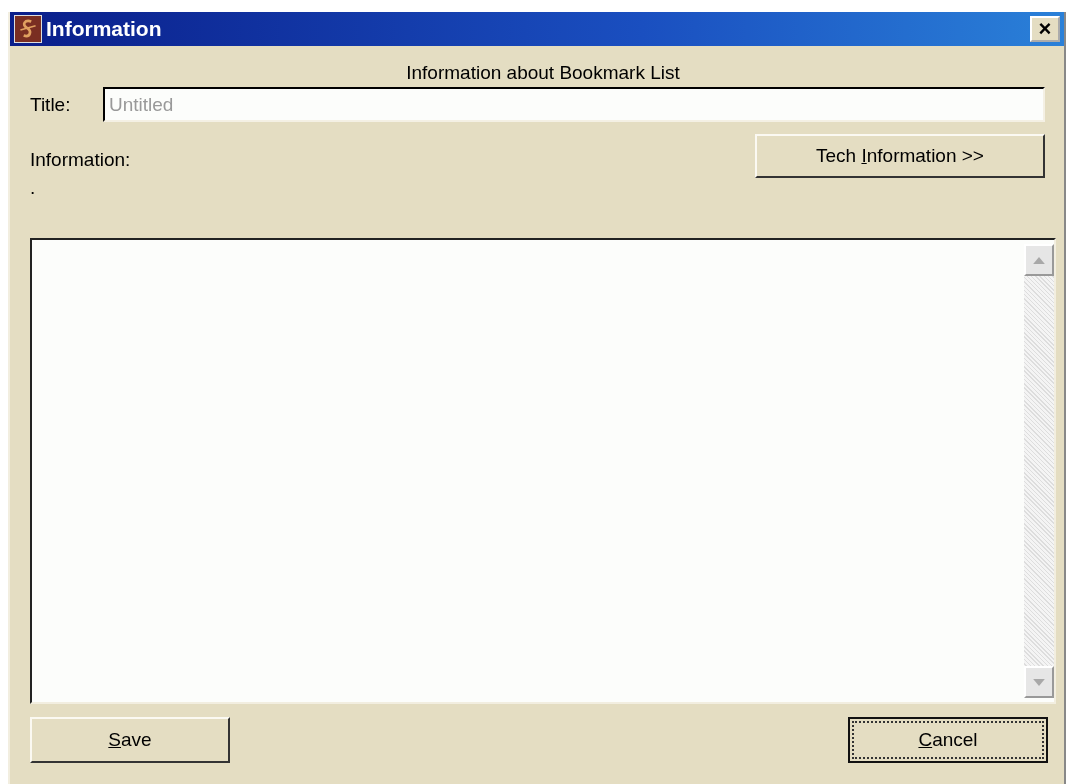  Describe the element at coordinates (33, 189) in the screenshot. I see `information-text: .` at that location.